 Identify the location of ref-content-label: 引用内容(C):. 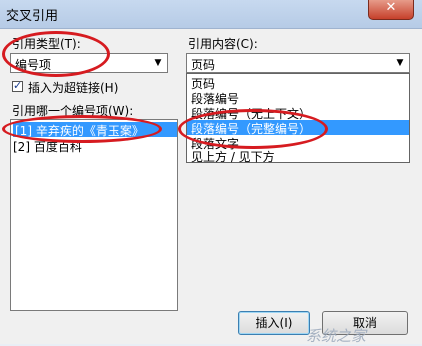
(223, 44).